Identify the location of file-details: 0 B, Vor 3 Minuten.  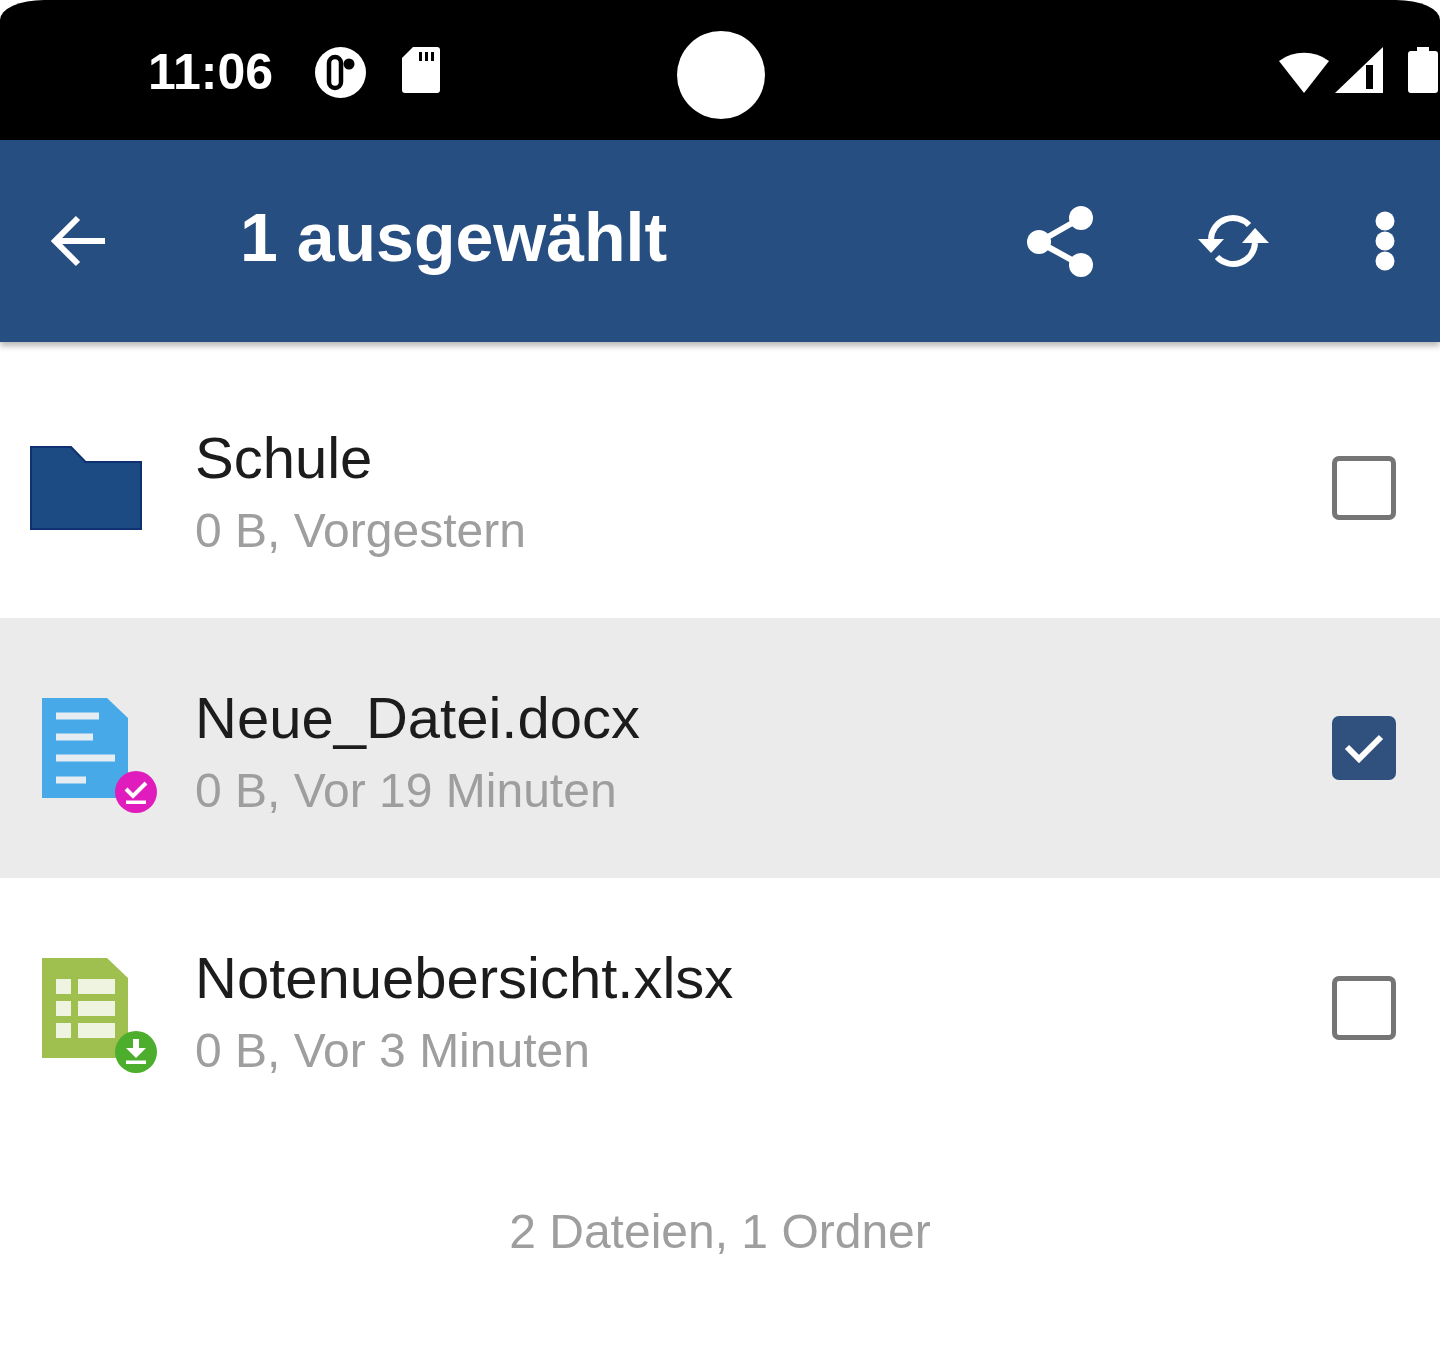
(392, 1051).